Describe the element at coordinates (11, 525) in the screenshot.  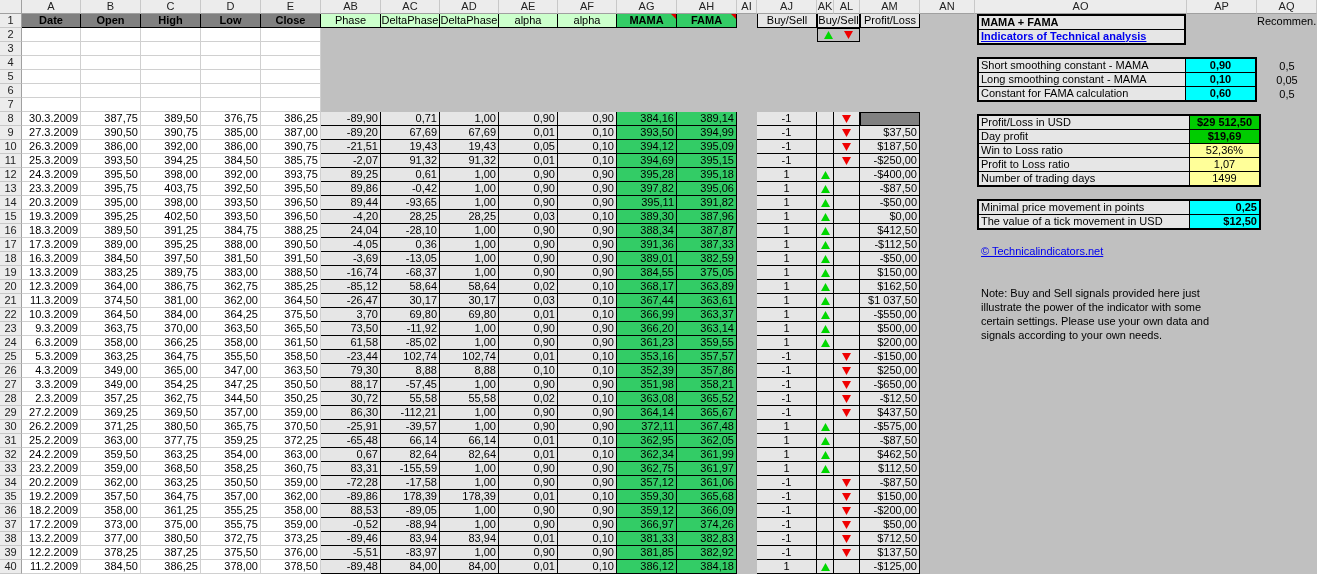
I see `row-header: 37` at that location.